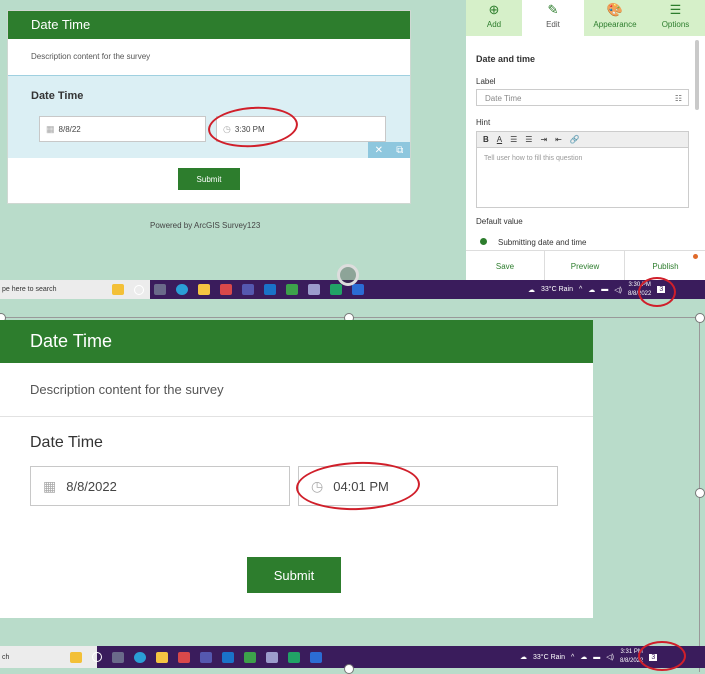 This screenshot has height=674, width=705. I want to click on divider, so click(296, 416).